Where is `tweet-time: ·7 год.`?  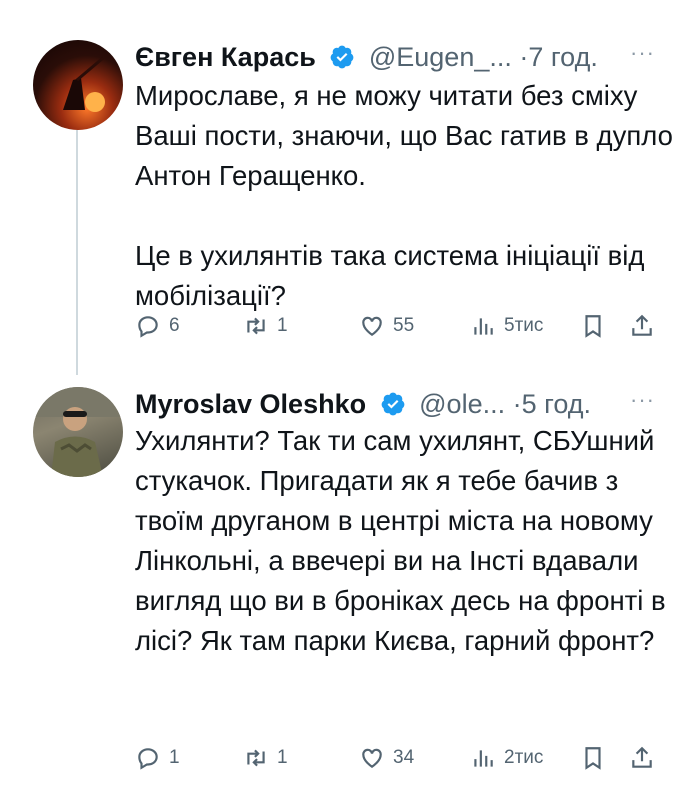 tweet-time: ·7 год. is located at coordinates (558, 57).